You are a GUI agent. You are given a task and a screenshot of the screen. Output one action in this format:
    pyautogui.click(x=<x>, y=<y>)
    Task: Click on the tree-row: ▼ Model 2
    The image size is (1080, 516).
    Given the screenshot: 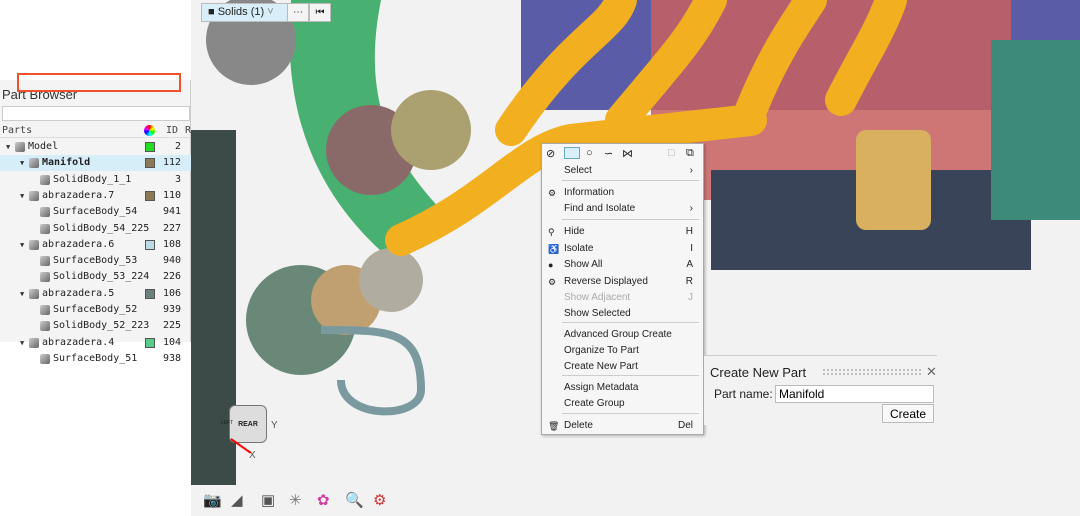 What is the action you would take?
    pyautogui.click(x=95, y=147)
    